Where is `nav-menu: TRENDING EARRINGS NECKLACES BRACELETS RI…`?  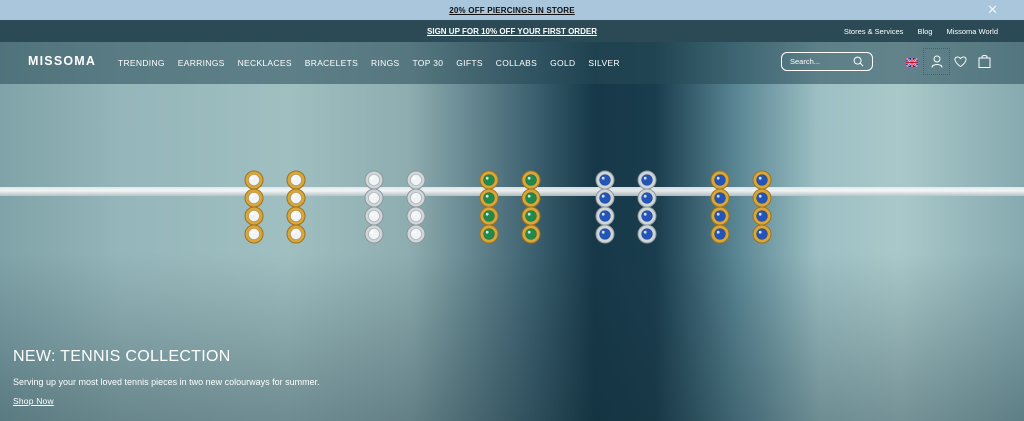
nav-menu: TRENDING EARRINGS NECKLACES BRACELETS RI… is located at coordinates (375, 63).